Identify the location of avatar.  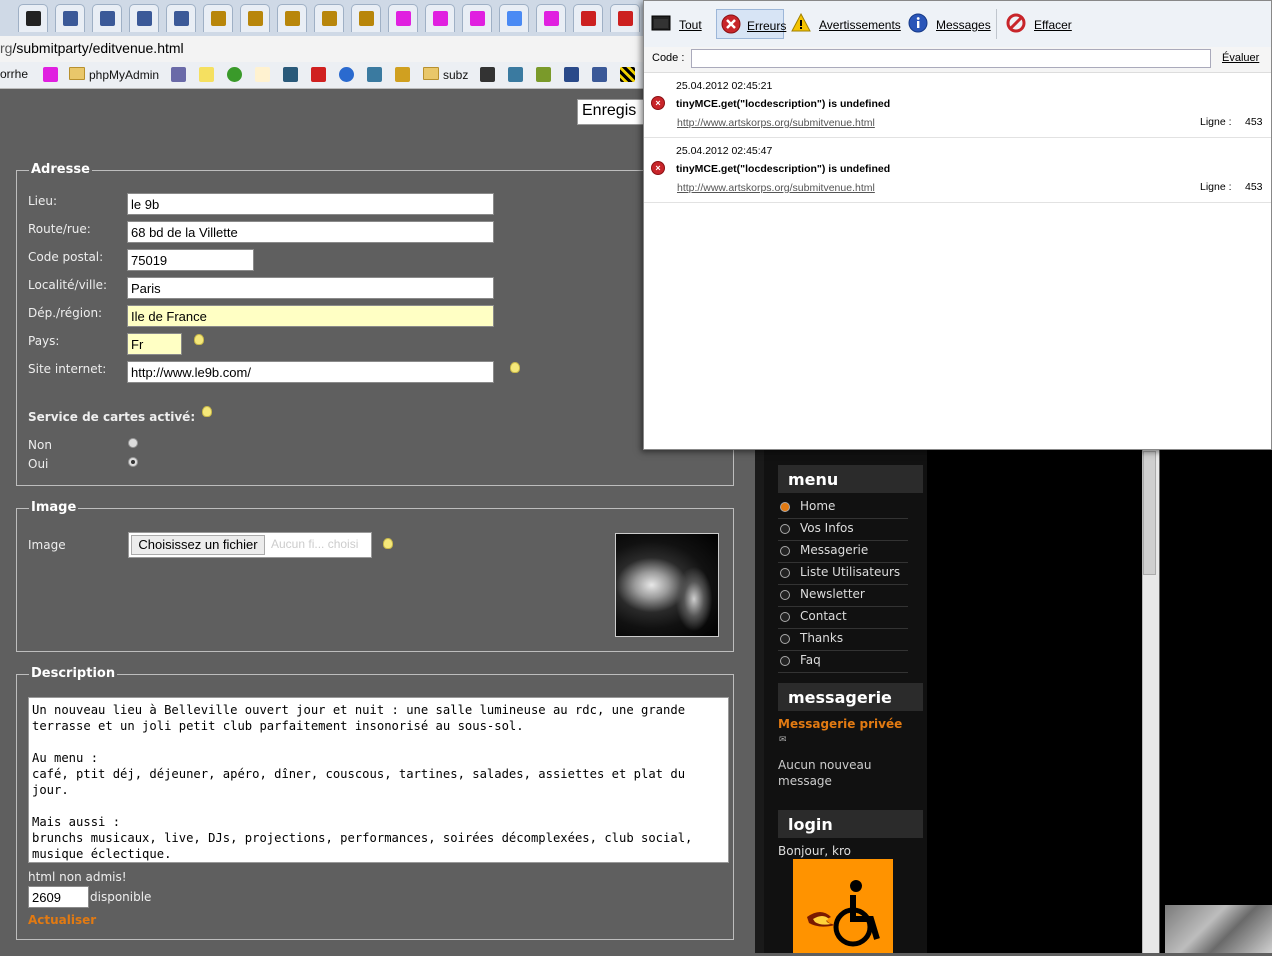
(843, 906).